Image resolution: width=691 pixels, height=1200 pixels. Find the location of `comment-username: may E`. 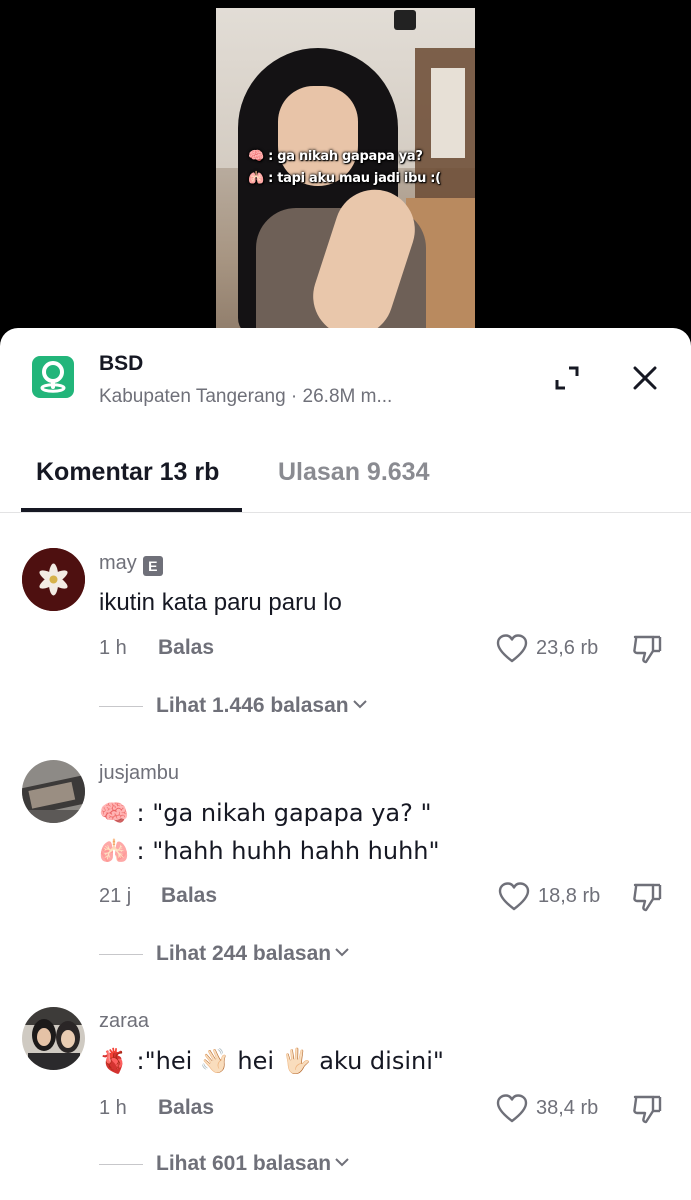

comment-username: may E is located at coordinates (131, 564).